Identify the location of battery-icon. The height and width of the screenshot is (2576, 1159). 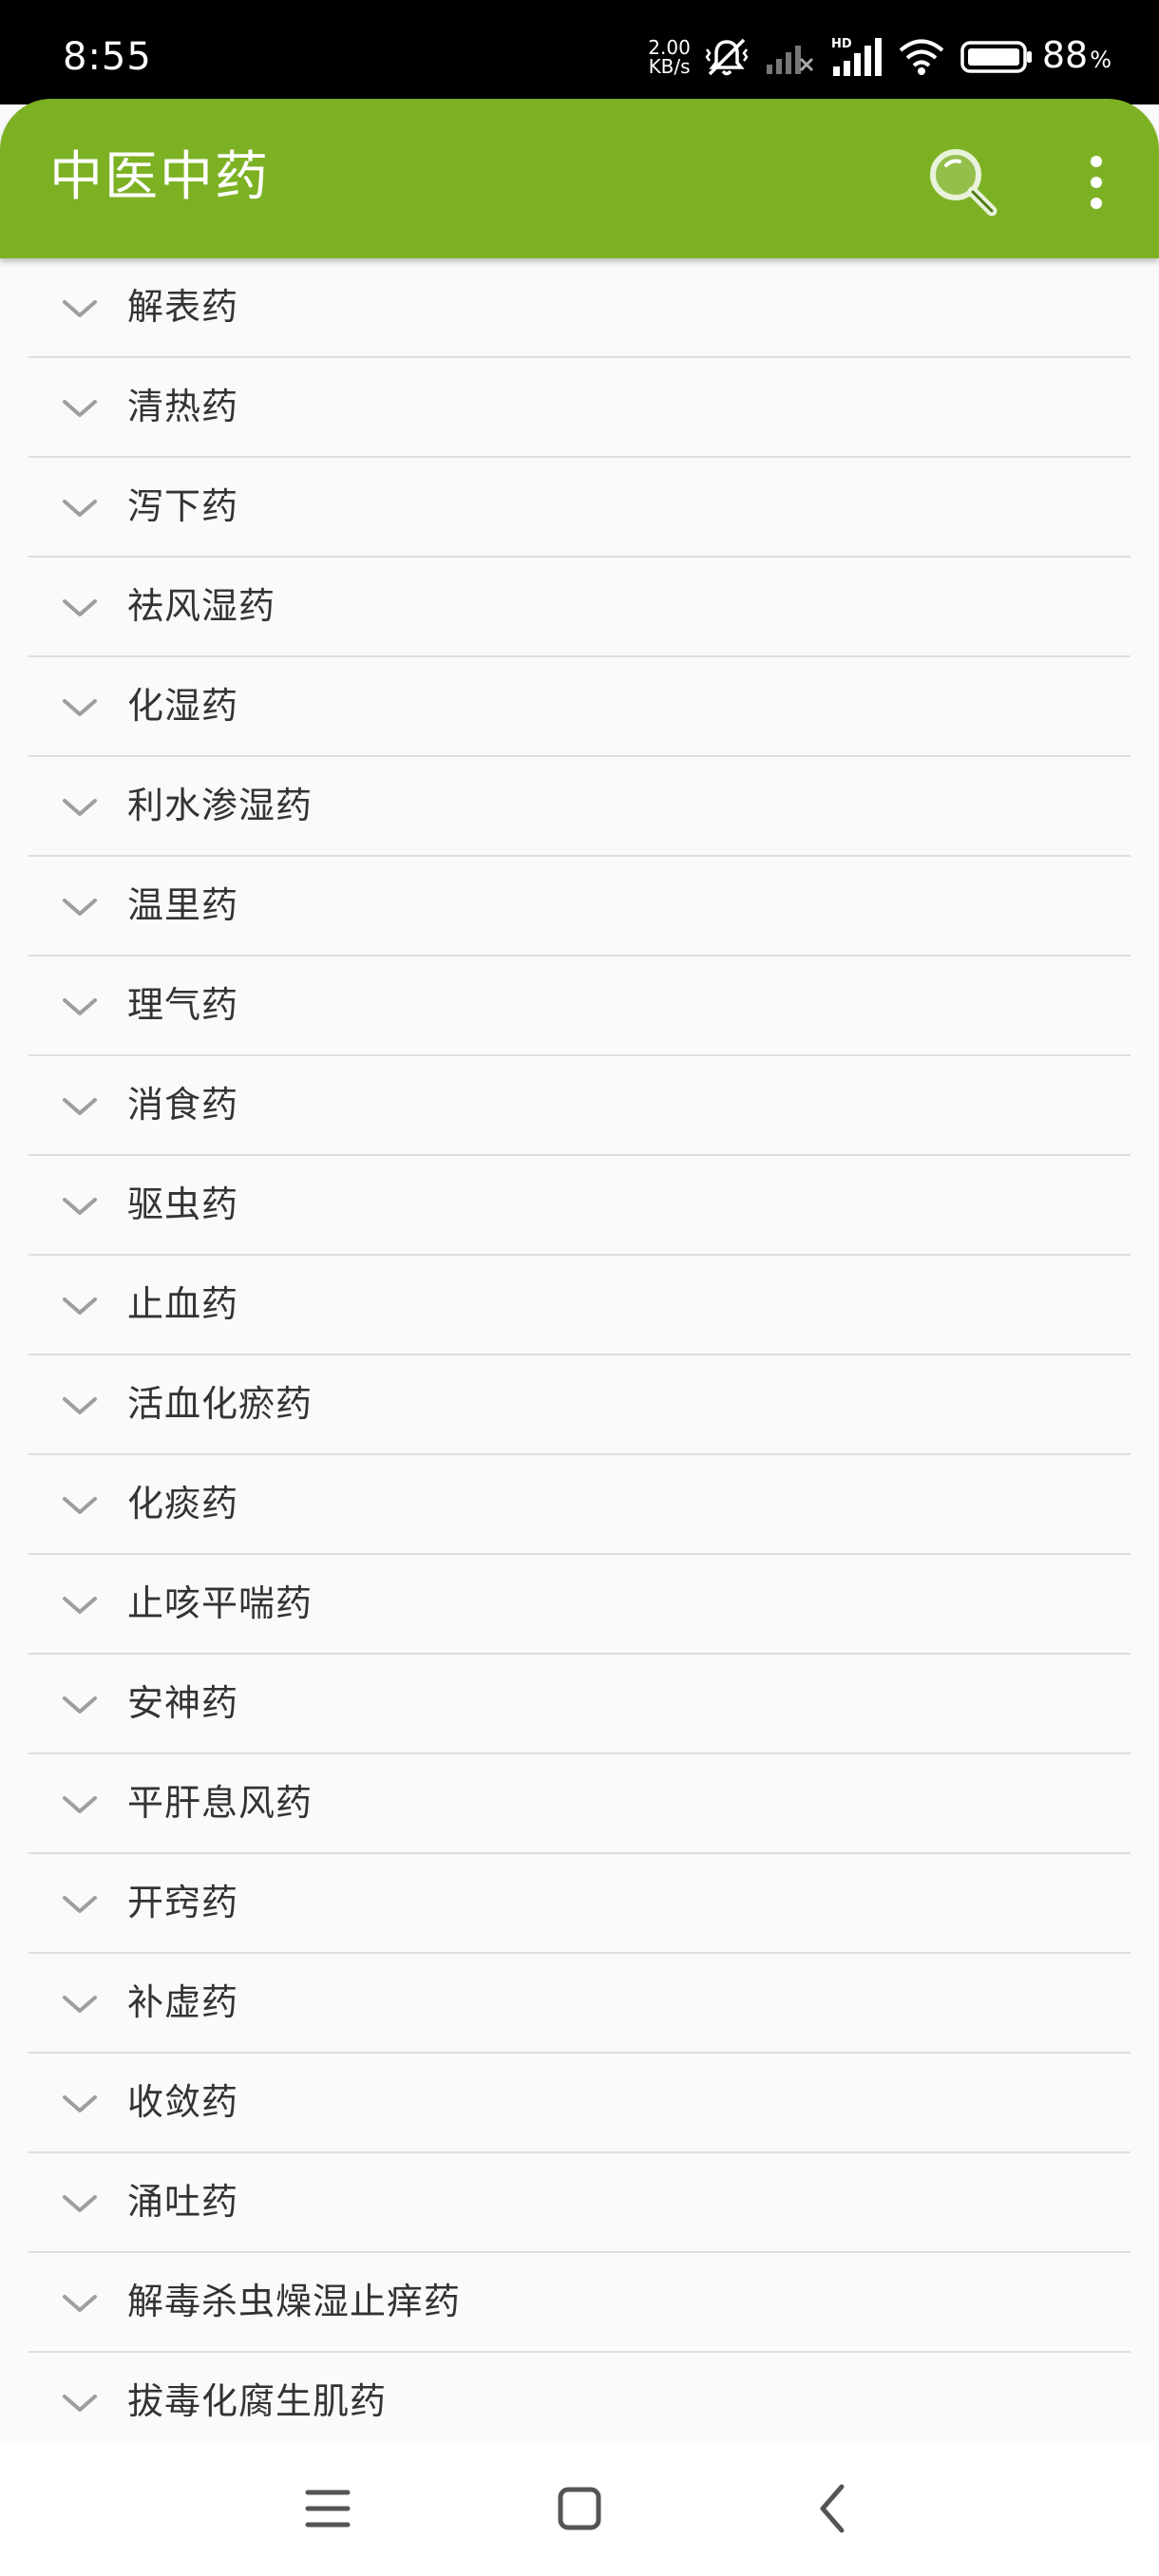
(996, 57).